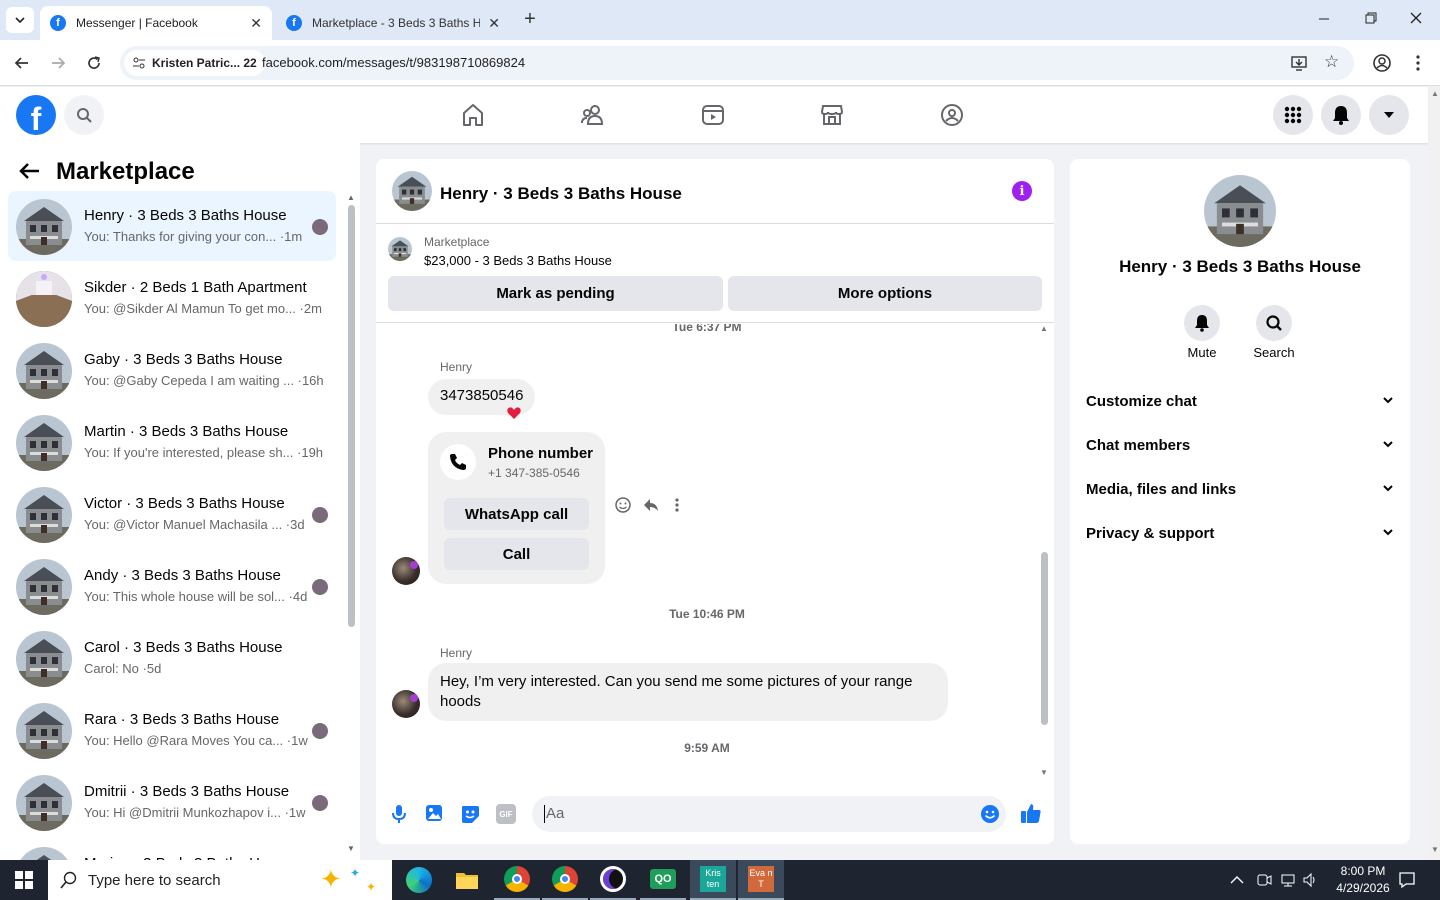 The width and height of the screenshot is (1440, 900). I want to click on new-tab-button: +, so click(530, 19).